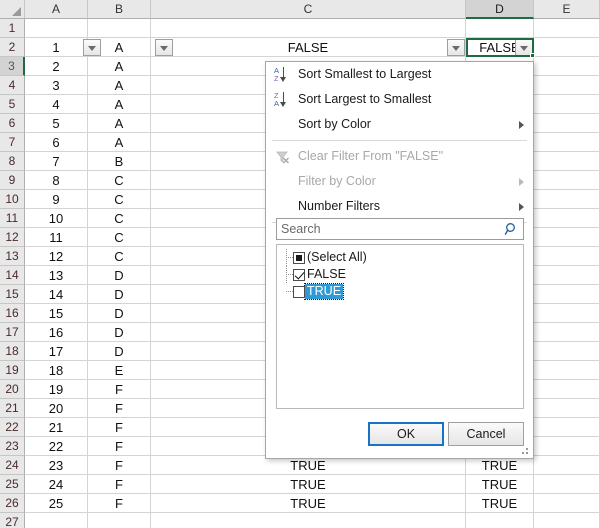  Describe the element at coordinates (12, 275) in the screenshot. I see `row-header: 14` at that location.